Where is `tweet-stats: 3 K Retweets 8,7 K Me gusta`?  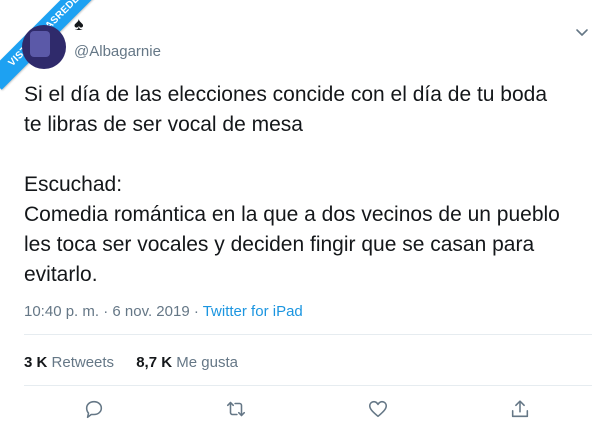 tweet-stats: 3 K Retweets 8,7 K Me gusta is located at coordinates (140, 362).